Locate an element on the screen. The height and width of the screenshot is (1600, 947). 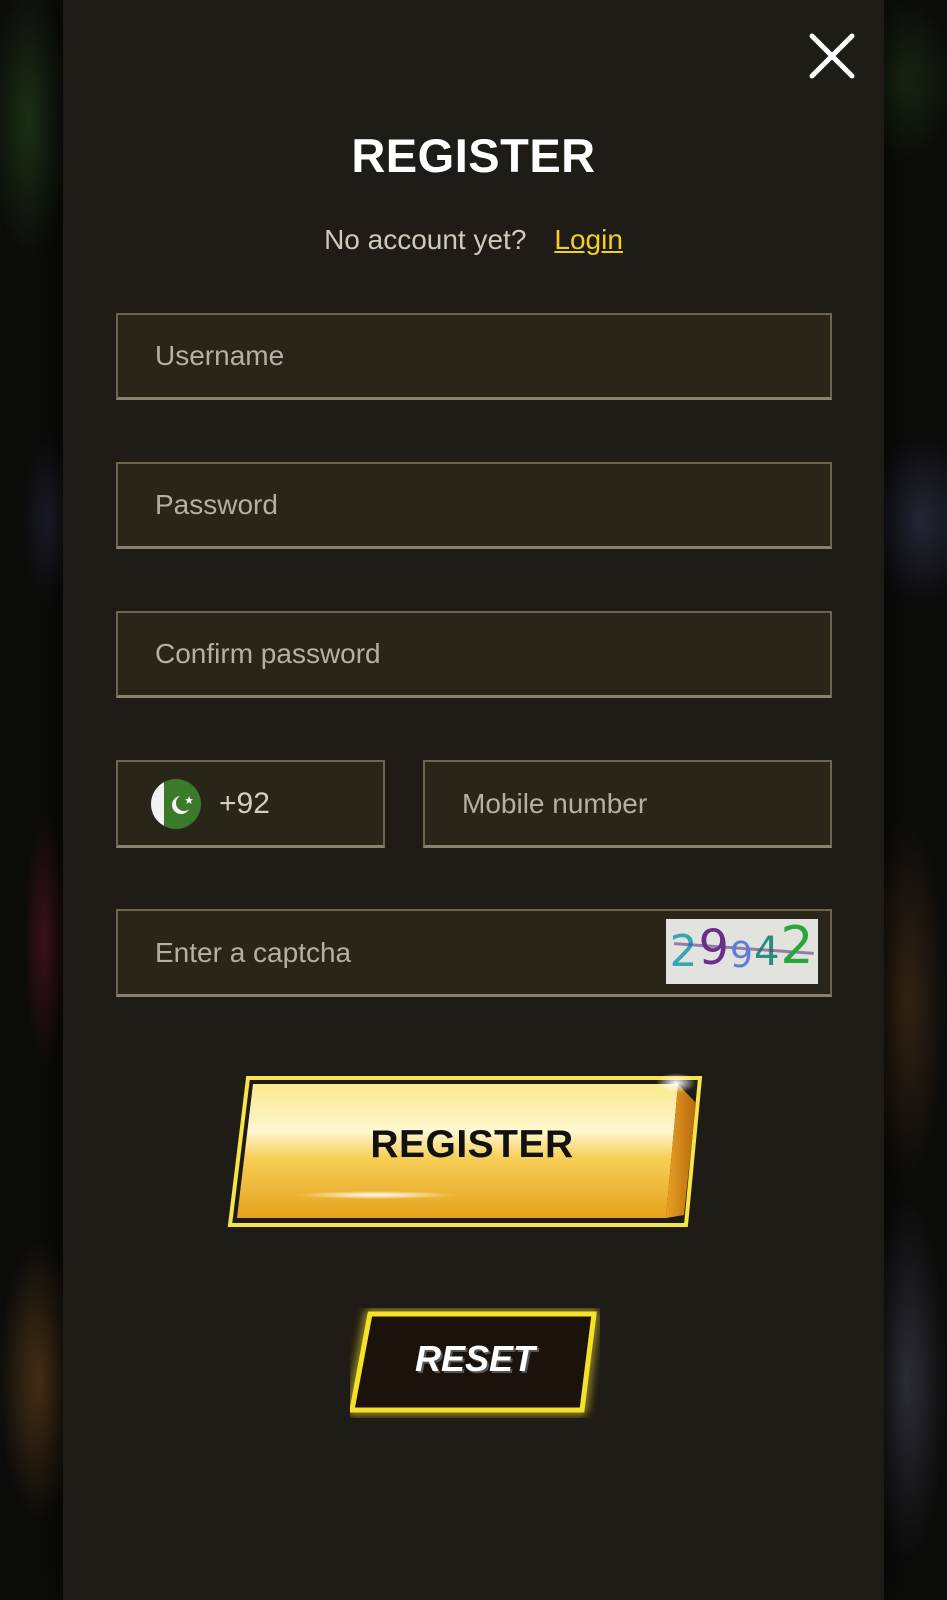
page-title: REGISTER is located at coordinates (473, 155).